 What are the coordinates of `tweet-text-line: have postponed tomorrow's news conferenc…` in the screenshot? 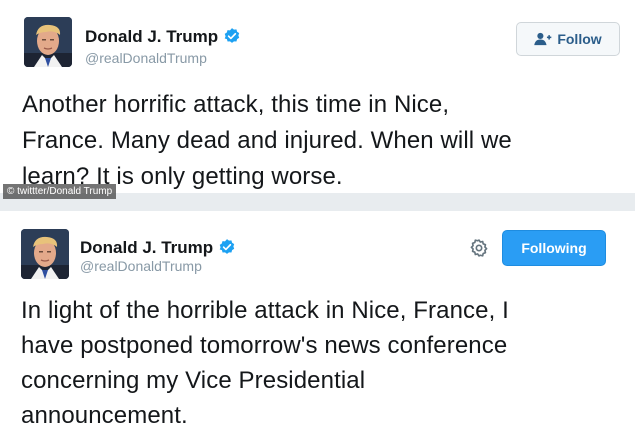 It's located at (264, 345).